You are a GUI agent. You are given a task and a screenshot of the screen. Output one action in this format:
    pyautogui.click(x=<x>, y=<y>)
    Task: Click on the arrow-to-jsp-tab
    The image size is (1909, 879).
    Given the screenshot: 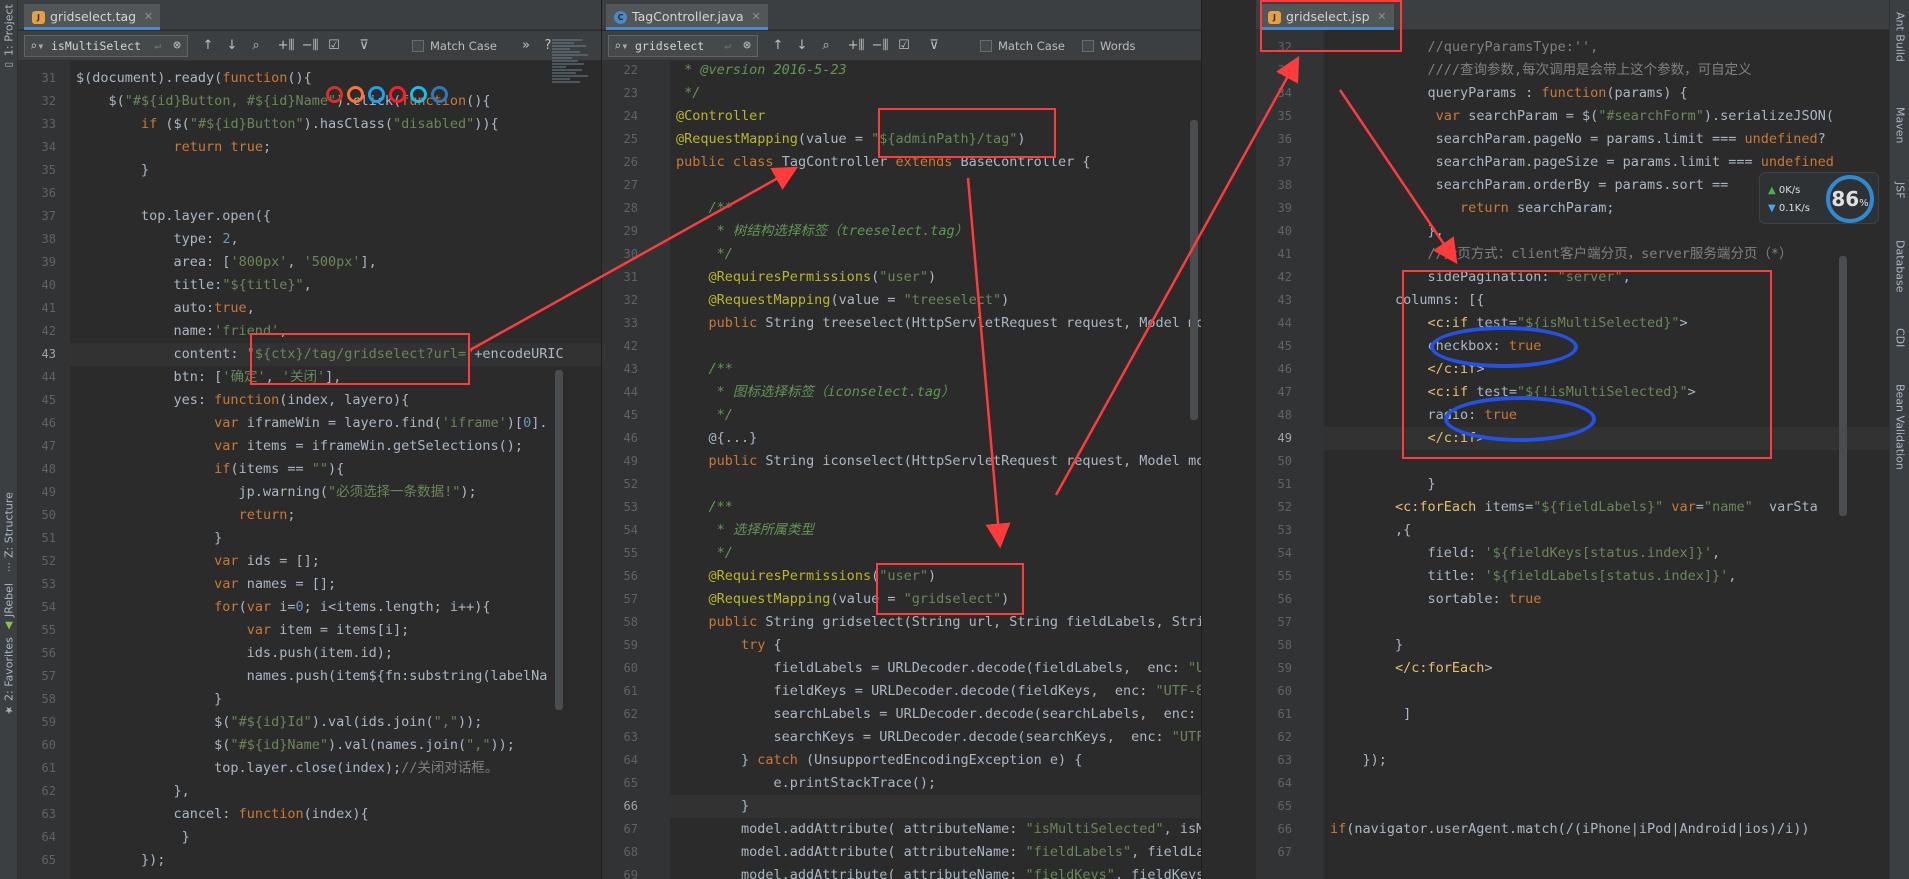 What is the action you would take?
    pyautogui.click(x=1177, y=275)
    